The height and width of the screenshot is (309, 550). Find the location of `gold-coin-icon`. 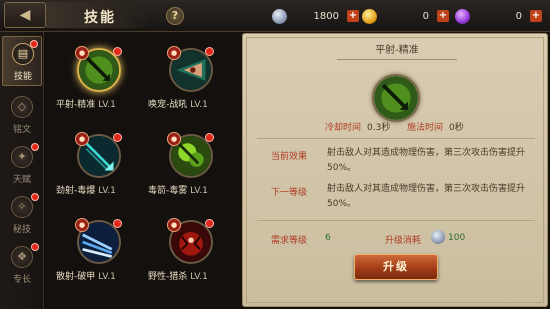

gold-coin-icon is located at coordinates (369, 16).